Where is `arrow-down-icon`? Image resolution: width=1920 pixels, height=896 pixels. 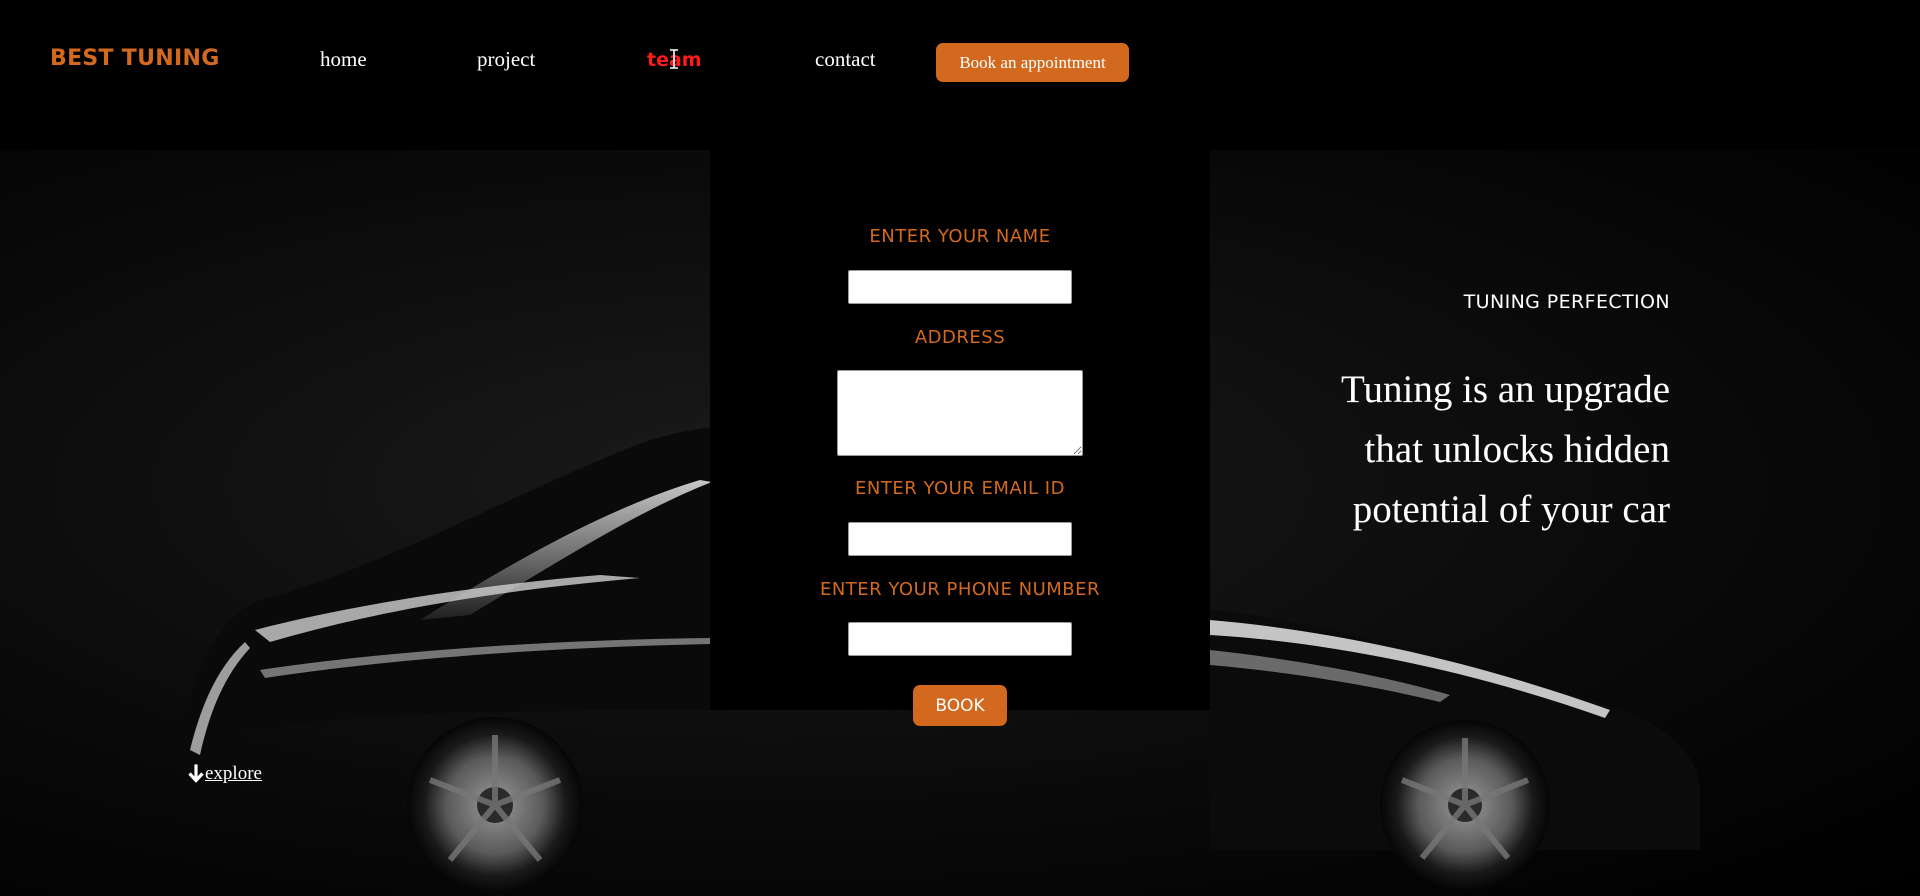
arrow-down-icon is located at coordinates (196, 773).